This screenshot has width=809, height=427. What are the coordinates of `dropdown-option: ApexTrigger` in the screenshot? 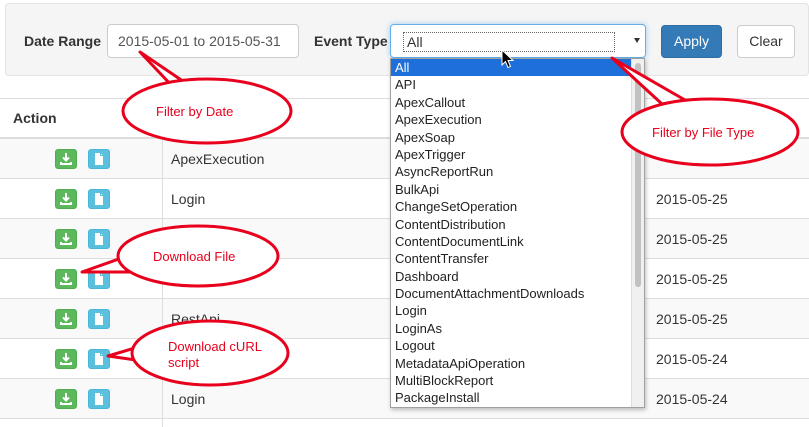 It's located at (517, 154).